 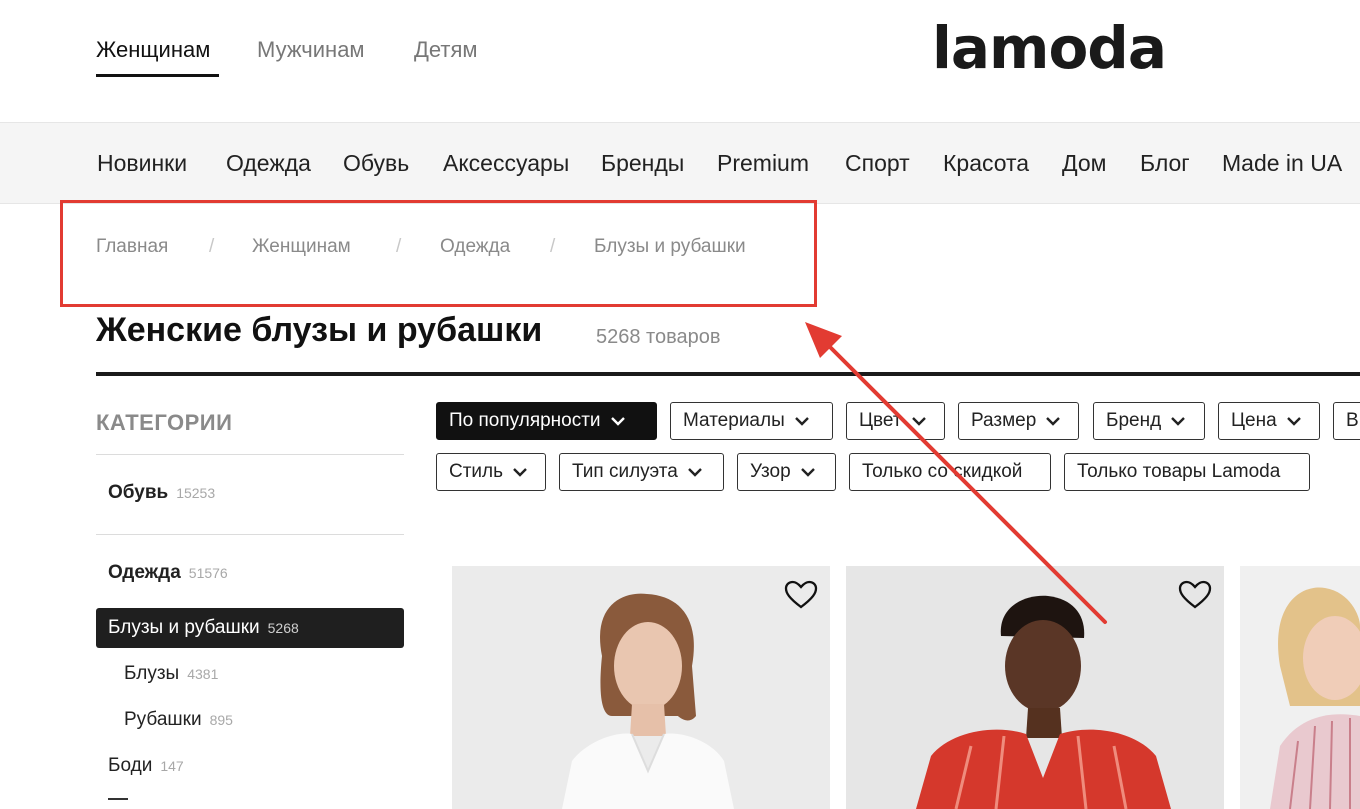 I want to click on sidebar-item-count: 5268, so click(x=283, y=628).